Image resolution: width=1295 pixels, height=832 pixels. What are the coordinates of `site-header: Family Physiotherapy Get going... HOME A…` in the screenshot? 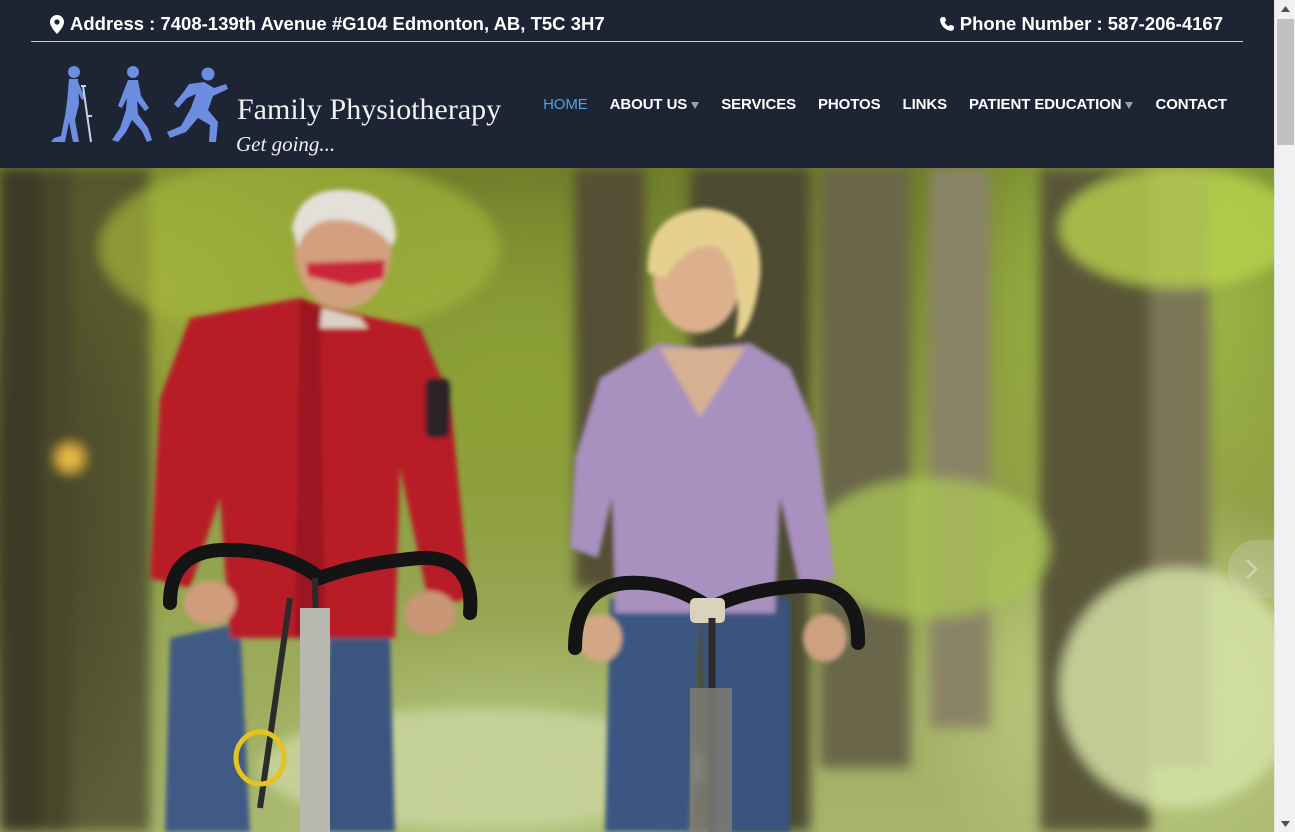 It's located at (637, 105).